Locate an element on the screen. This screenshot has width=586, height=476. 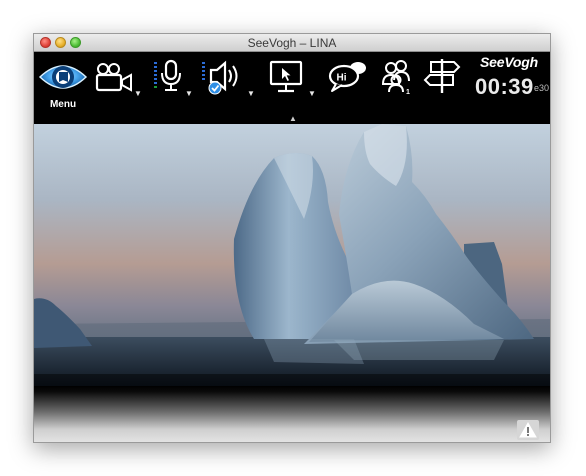
chat-icon: Hi is located at coordinates (347, 77).